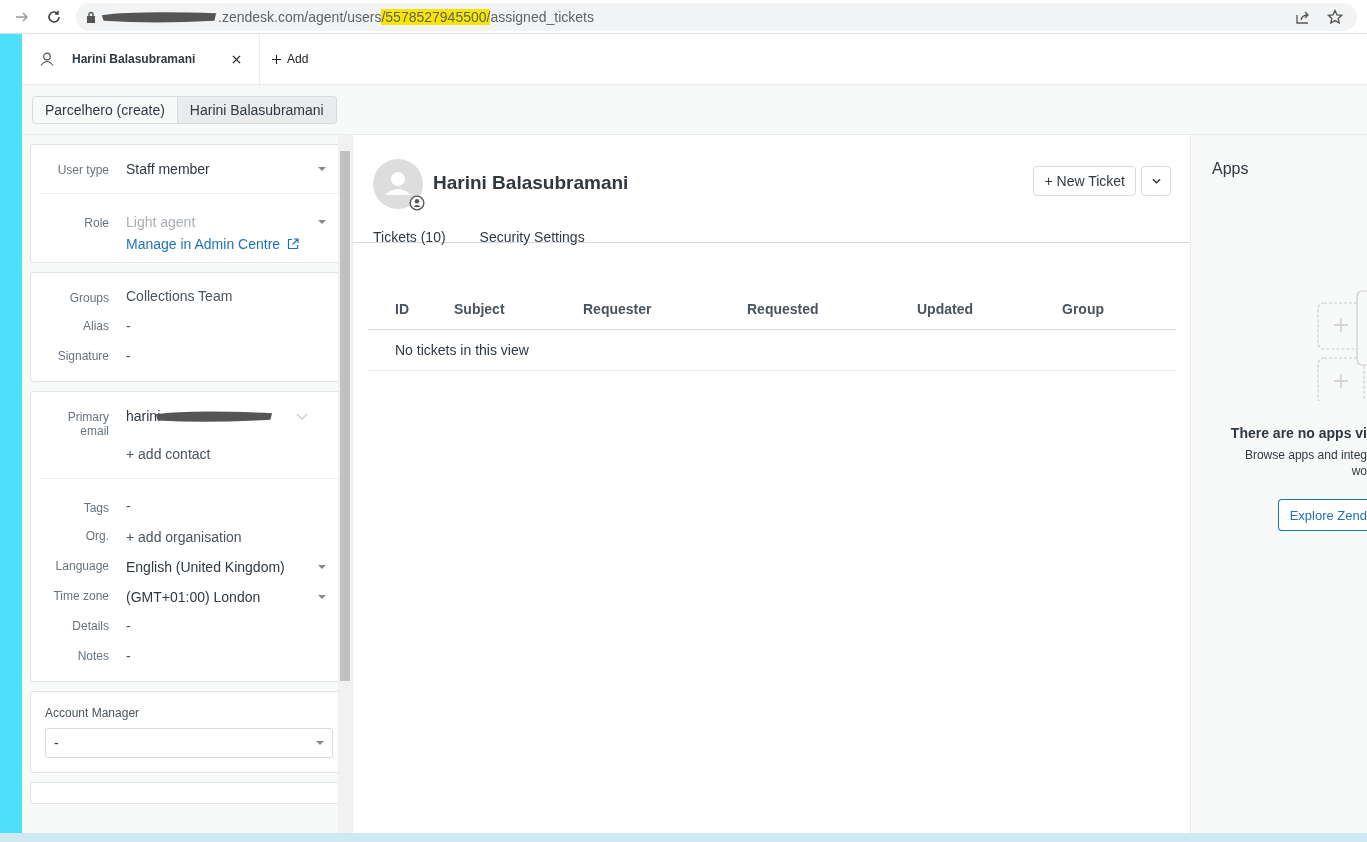 This screenshot has width=1367, height=842. Describe the element at coordinates (345, 484) in the screenshot. I see `scrollbar` at that location.